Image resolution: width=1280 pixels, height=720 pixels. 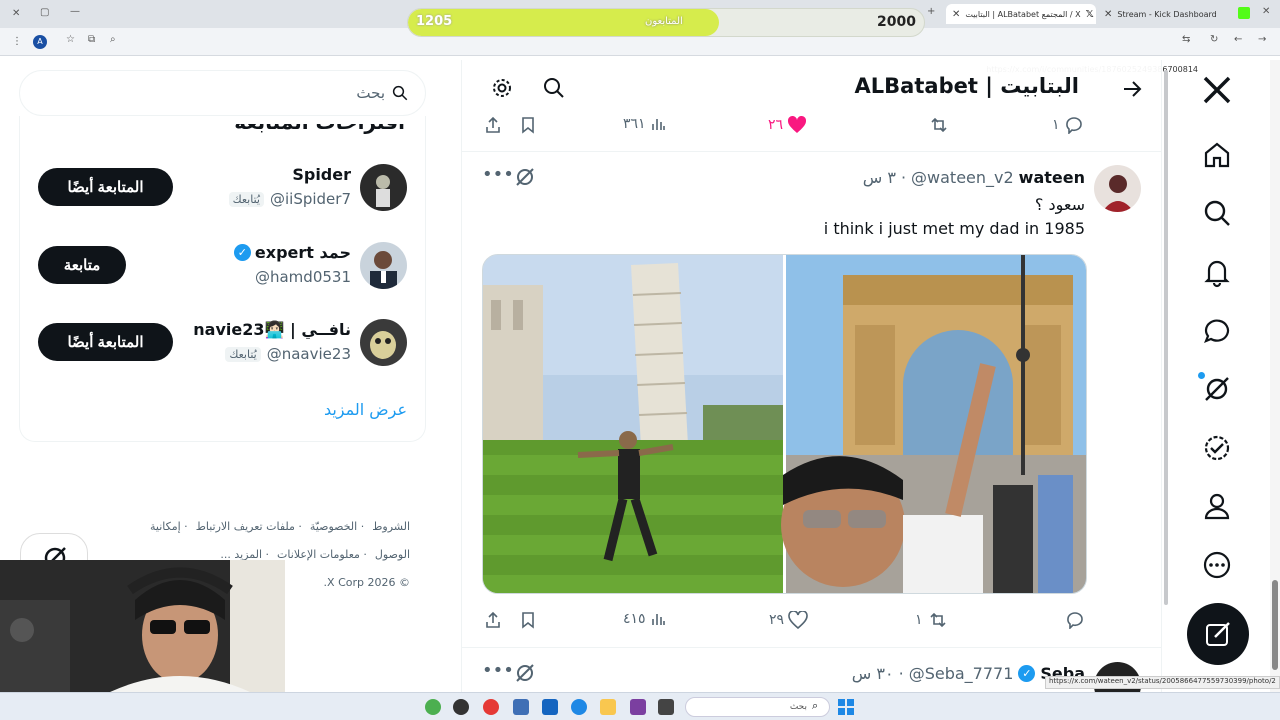 I want to click on previous-tweet-actions: ٣٦١ ٢٦ ١, so click(x=811, y=128).